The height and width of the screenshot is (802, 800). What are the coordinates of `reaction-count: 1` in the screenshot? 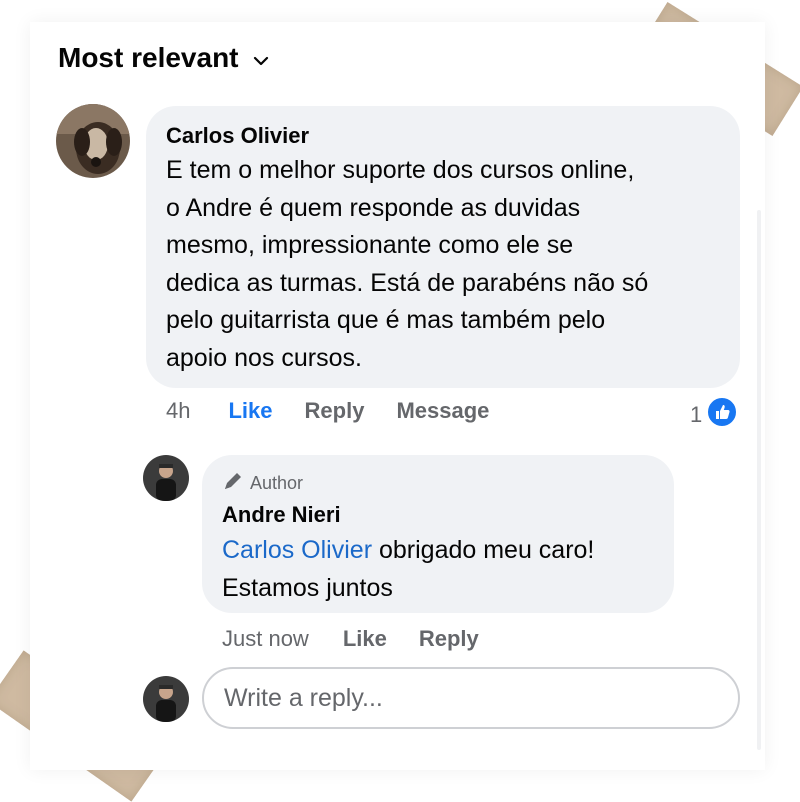 It's located at (696, 414).